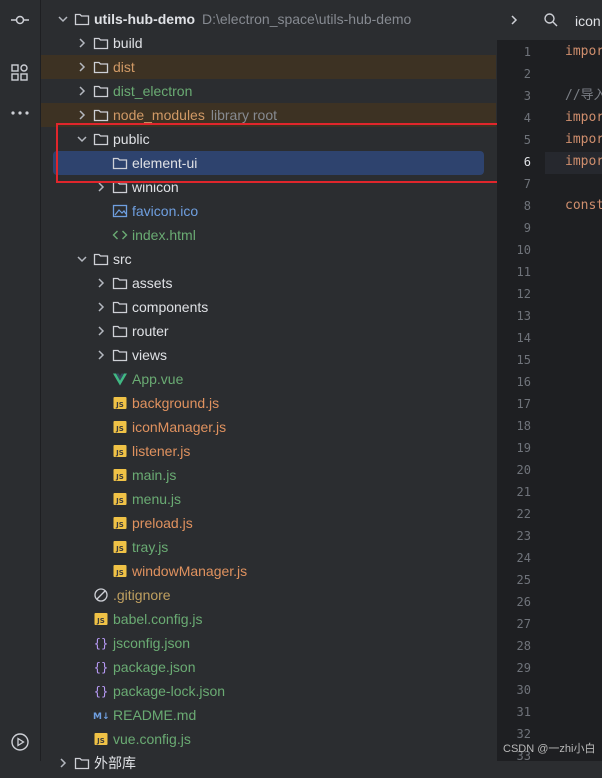 This screenshot has width=602, height=778. Describe the element at coordinates (268, 643) in the screenshot. I see `tree-item-jsconfig: {} jsconfig.json` at that location.